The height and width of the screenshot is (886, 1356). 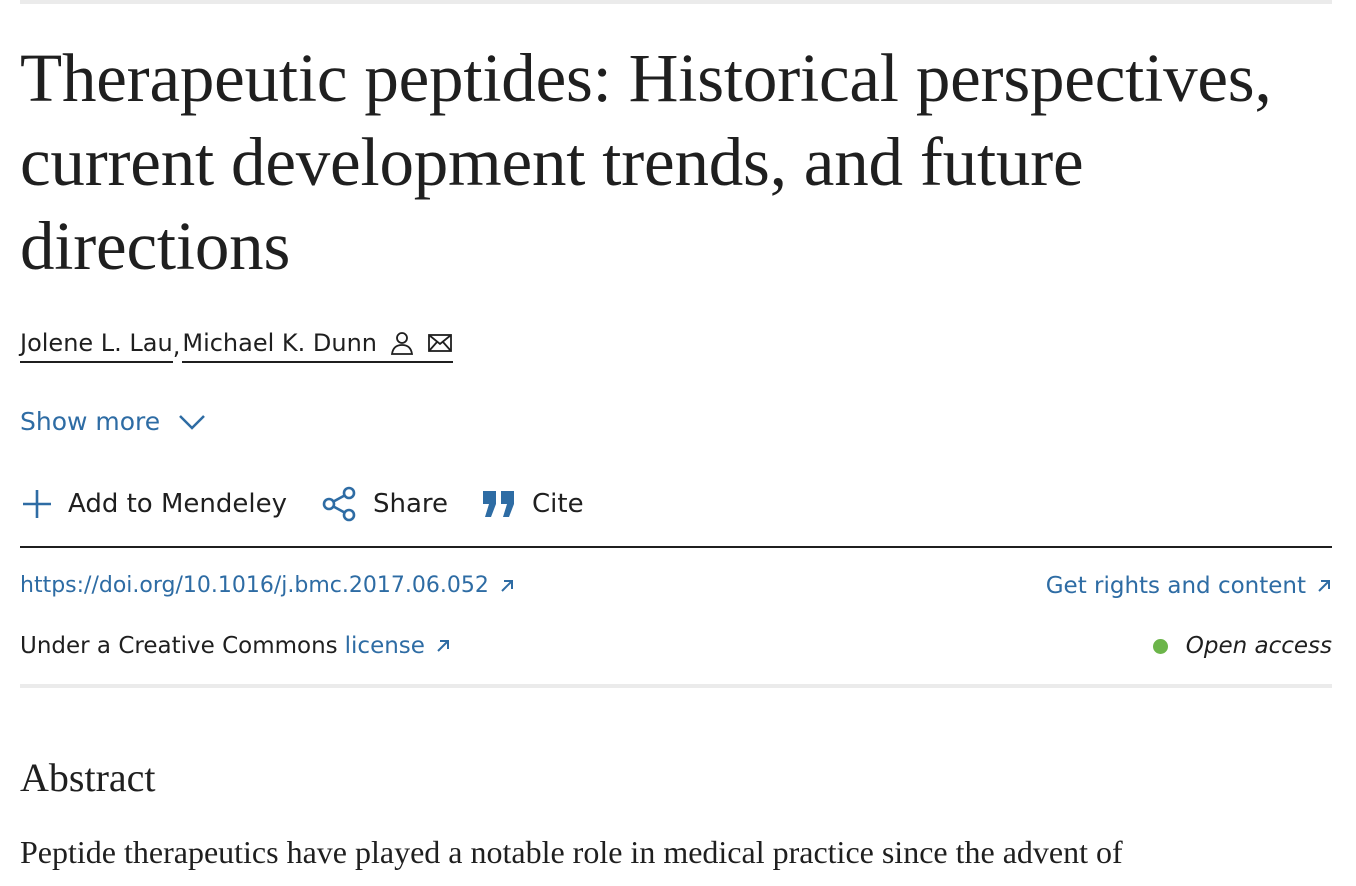 I want to click on cite-label: Cite, so click(x=558, y=504).